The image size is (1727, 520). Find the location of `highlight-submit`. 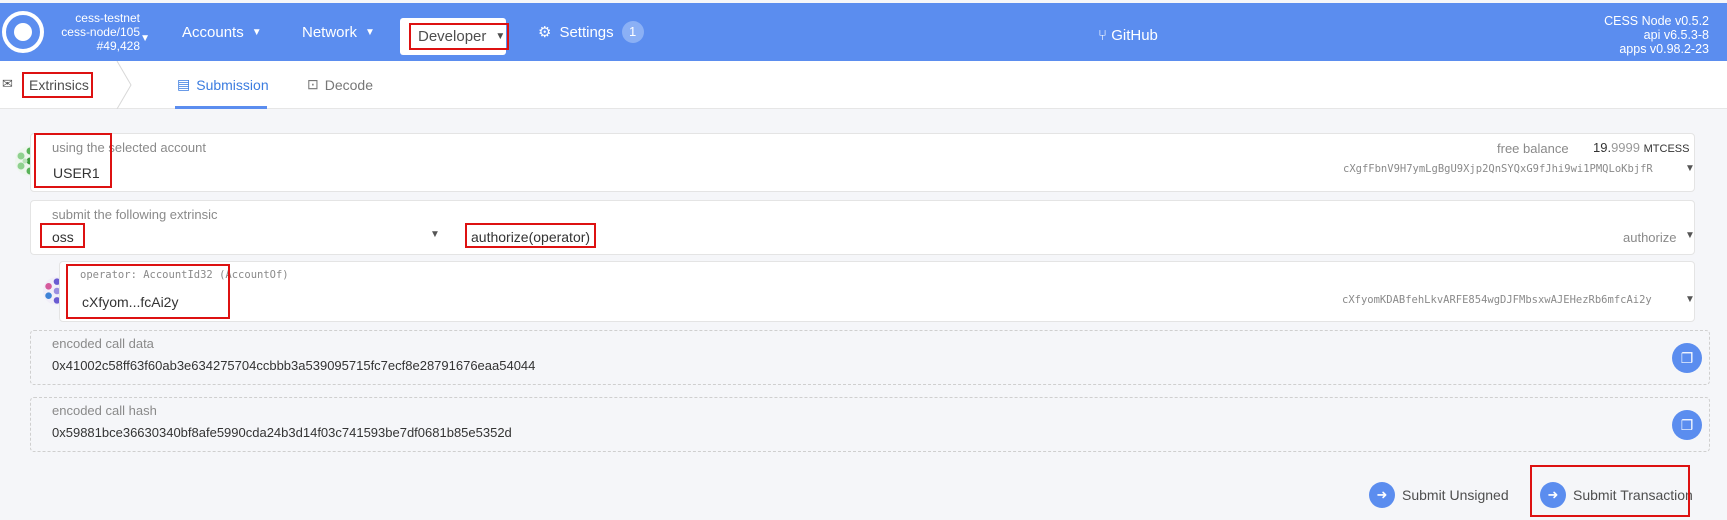

highlight-submit is located at coordinates (1610, 491).